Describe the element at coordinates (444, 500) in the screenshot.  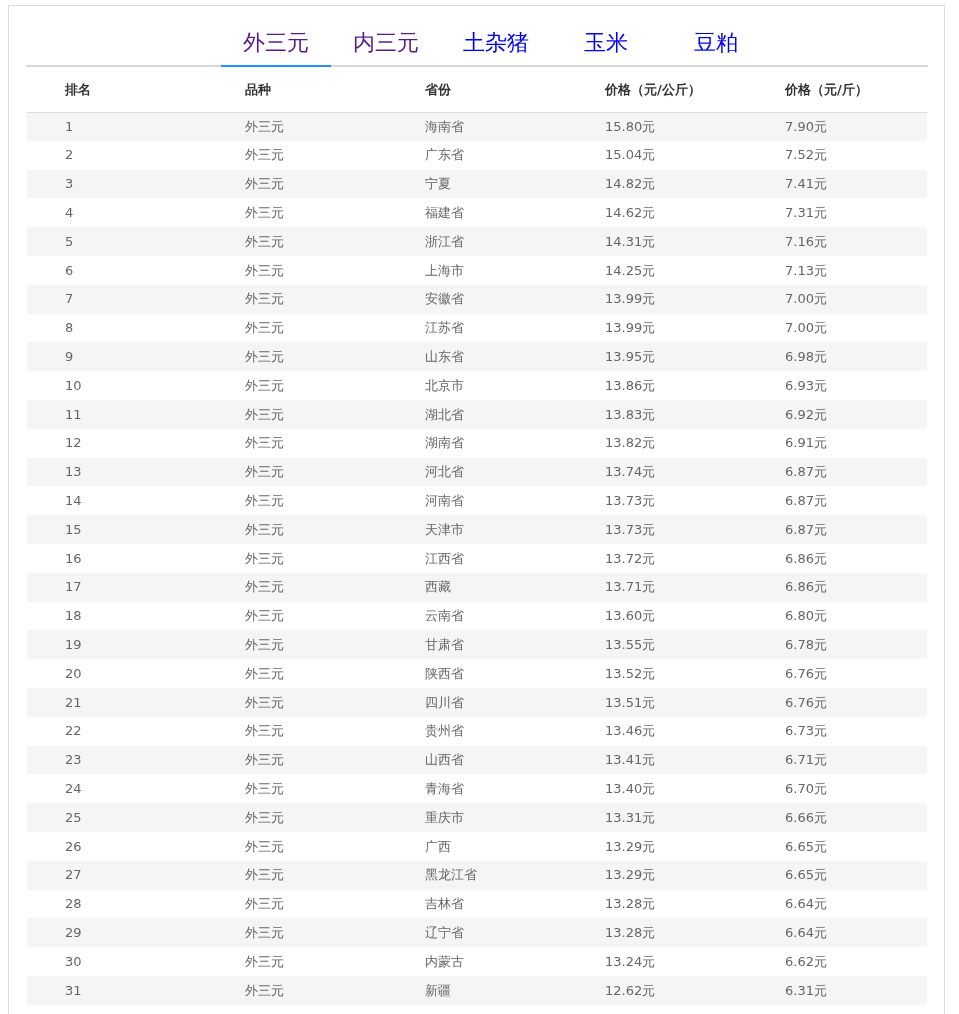
I see `table-cell: 河南省` at that location.